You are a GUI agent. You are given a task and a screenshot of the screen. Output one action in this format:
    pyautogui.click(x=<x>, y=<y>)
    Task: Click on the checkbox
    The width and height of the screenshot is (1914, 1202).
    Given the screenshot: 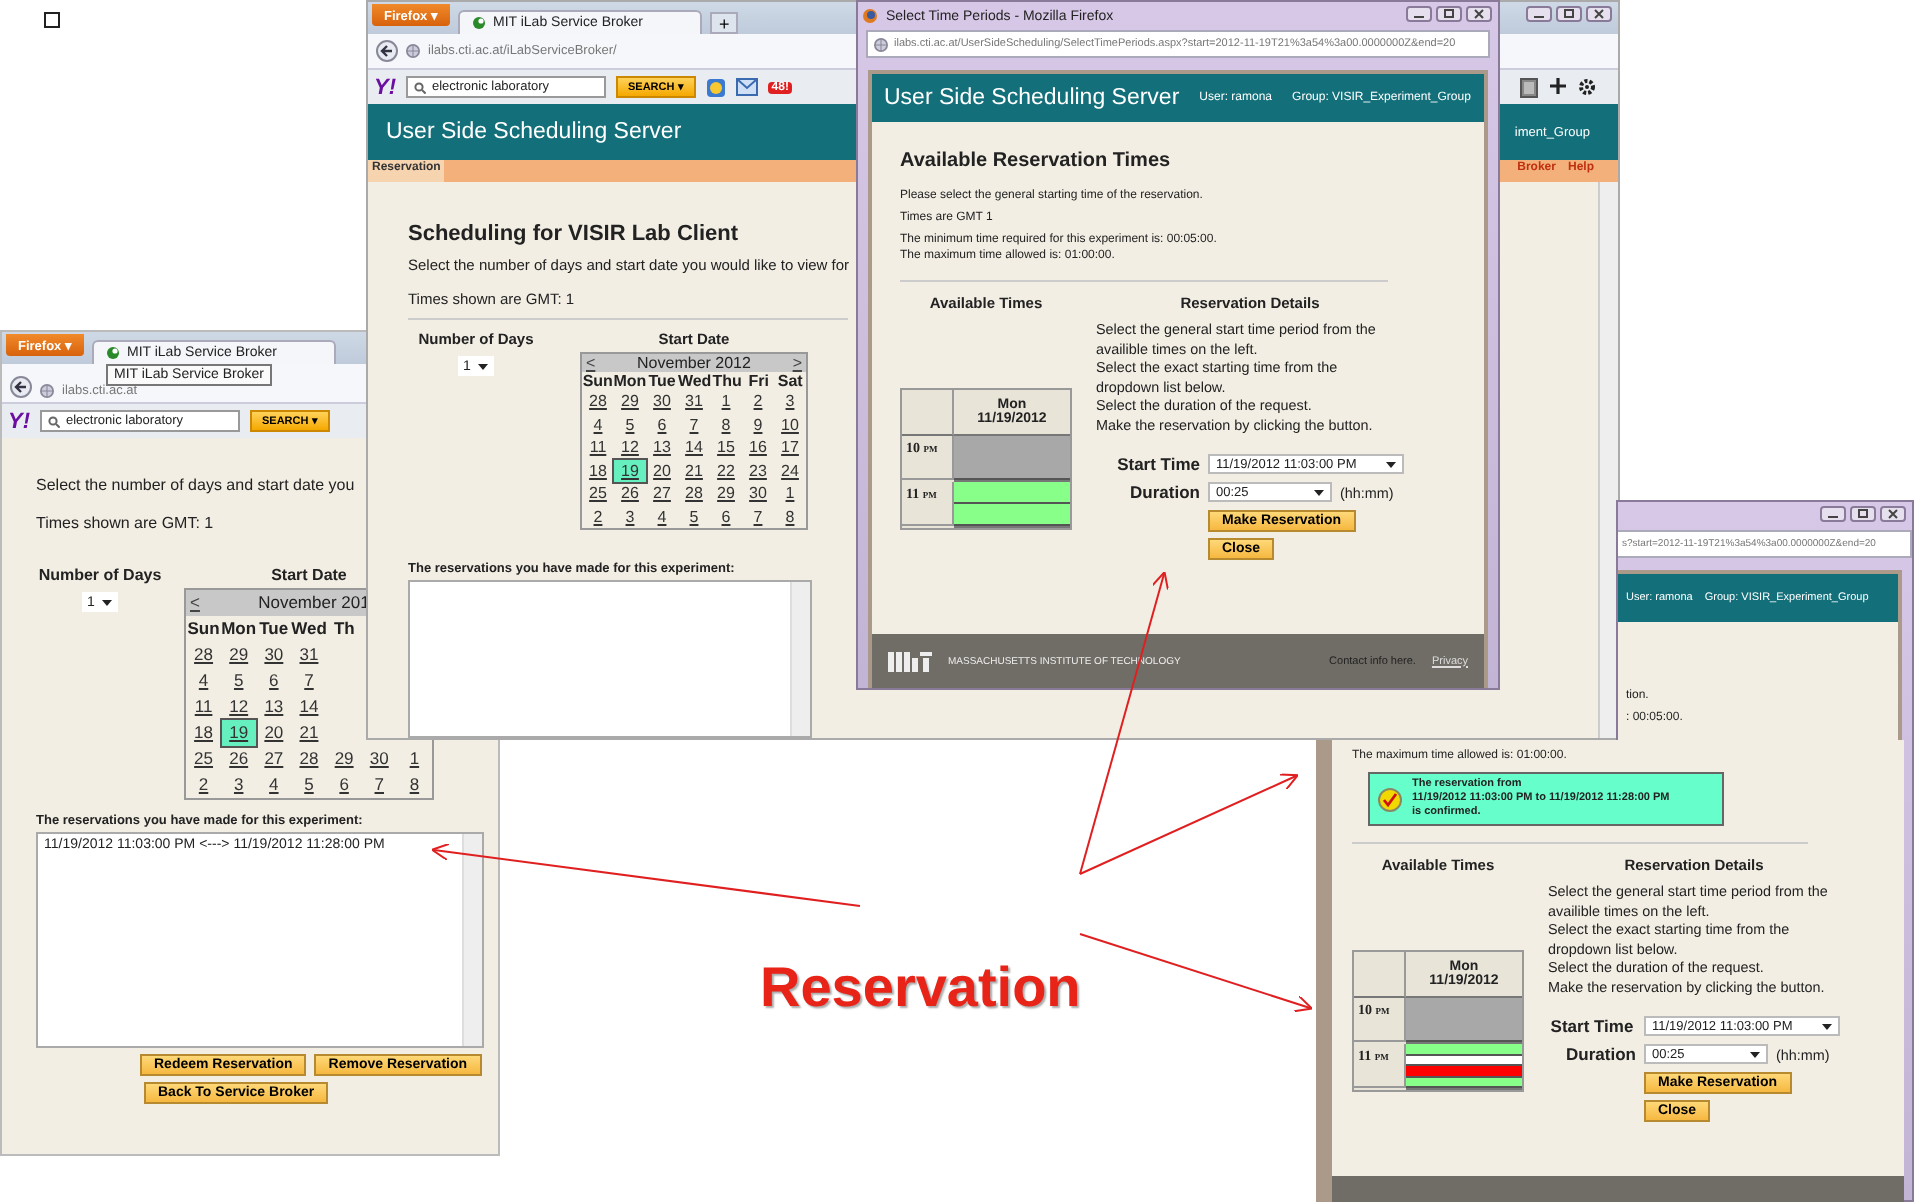 What is the action you would take?
    pyautogui.click(x=52, y=20)
    